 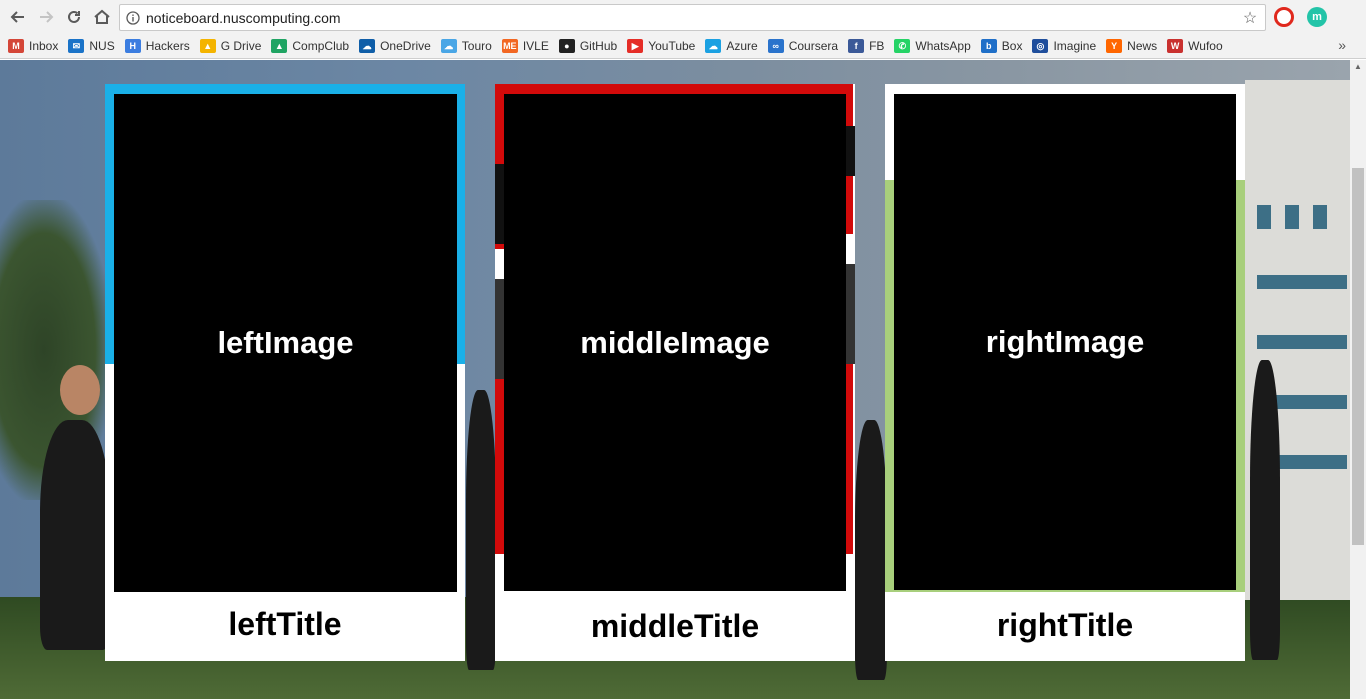 I want to click on onedrive-icon: ☁, so click(x=367, y=46).